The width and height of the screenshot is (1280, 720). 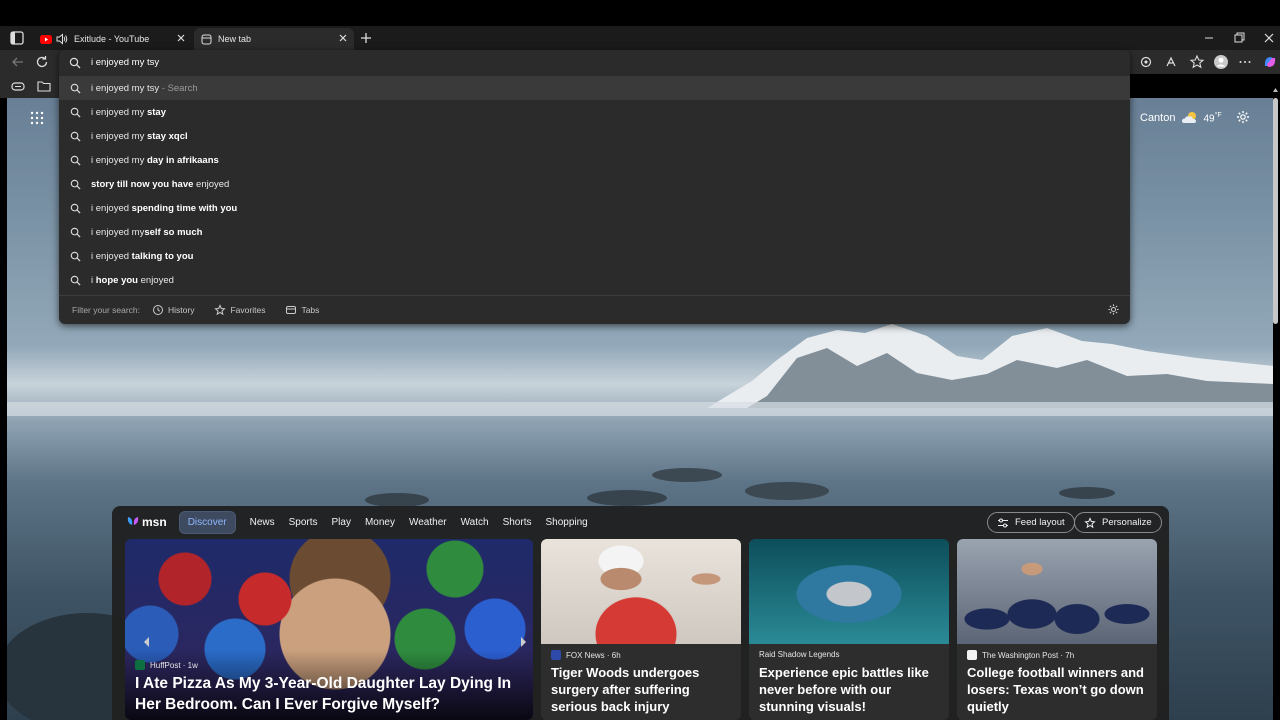 I want to click on carousel-prev-icon, so click(x=147, y=642).